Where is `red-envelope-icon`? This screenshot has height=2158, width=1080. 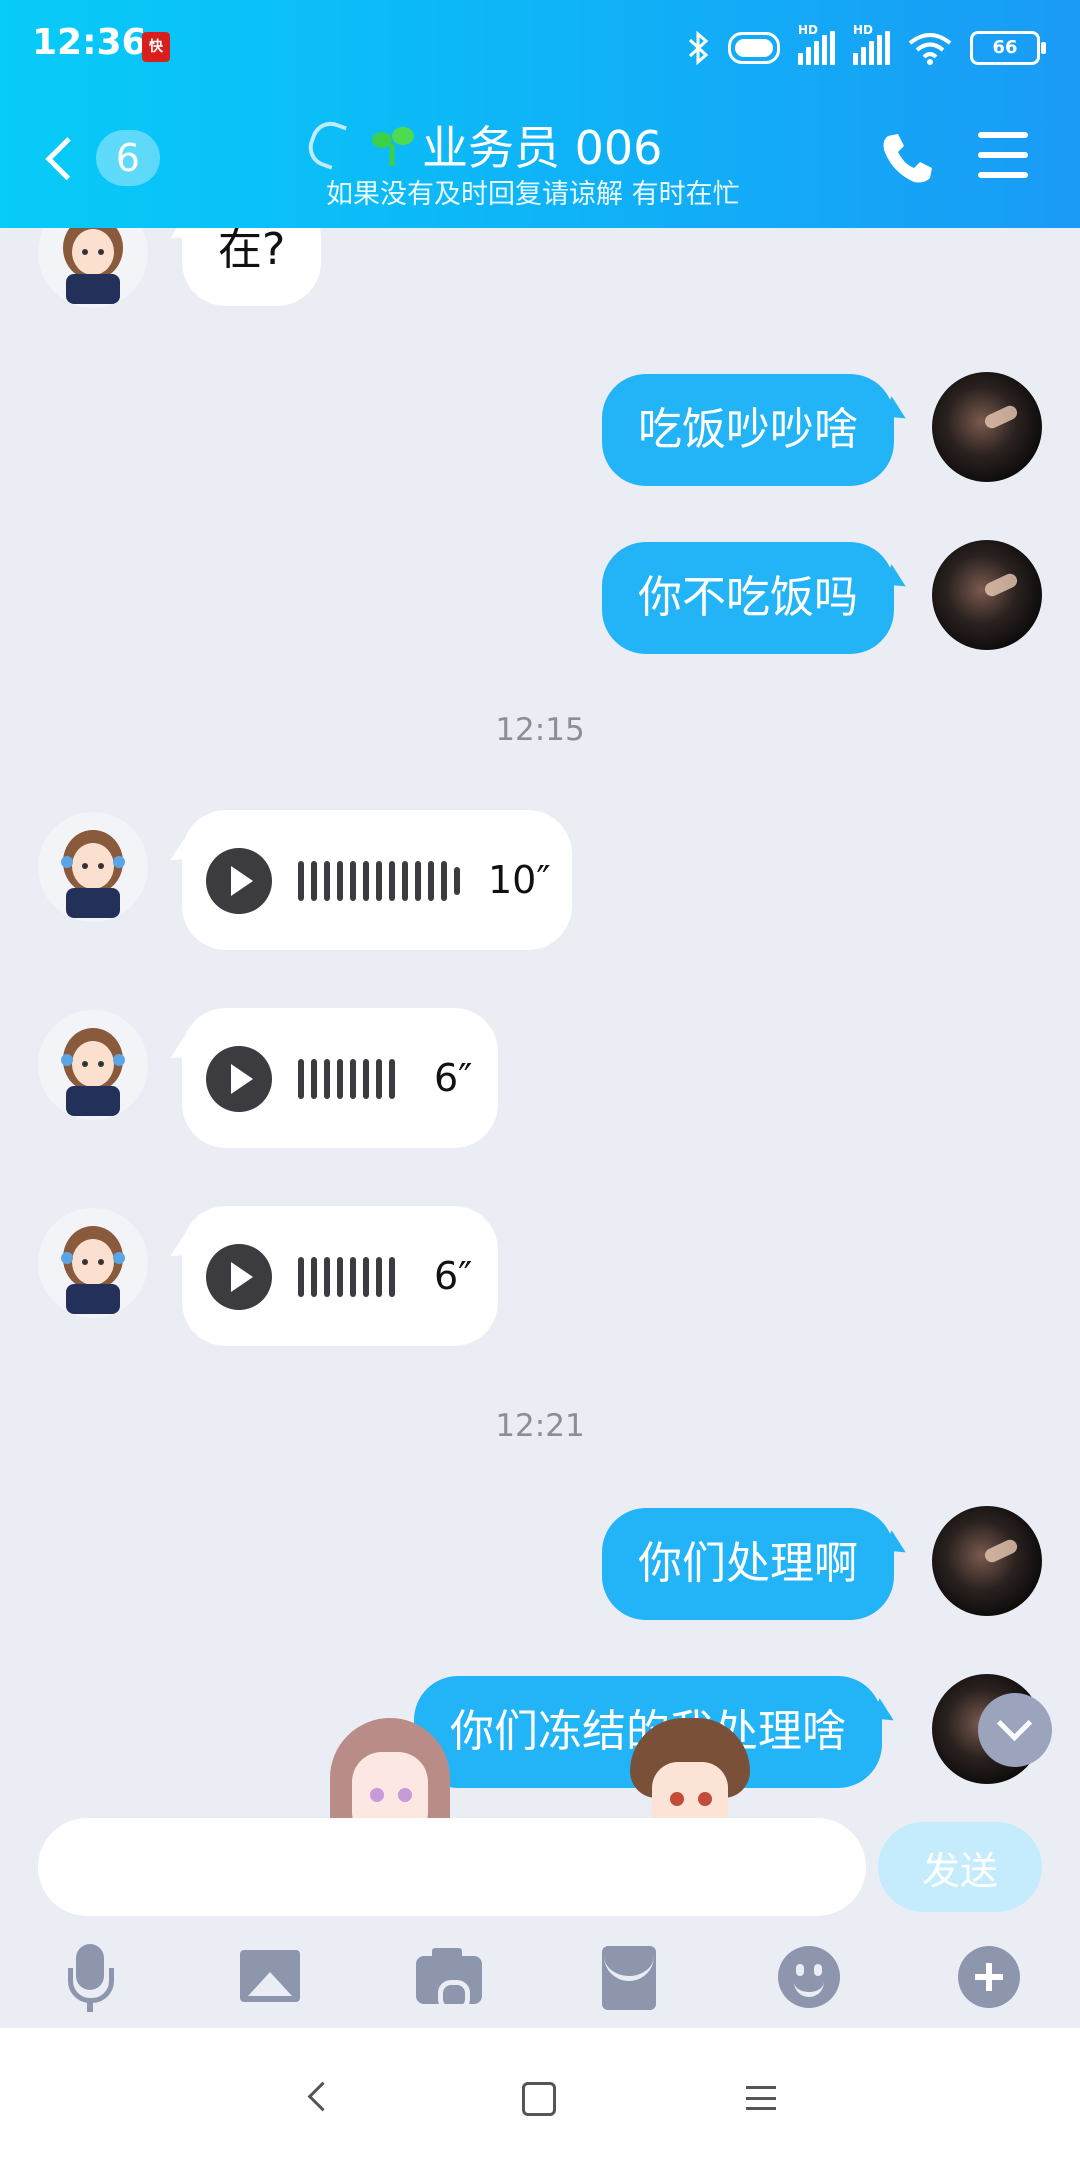
red-envelope-icon is located at coordinates (630, 1978).